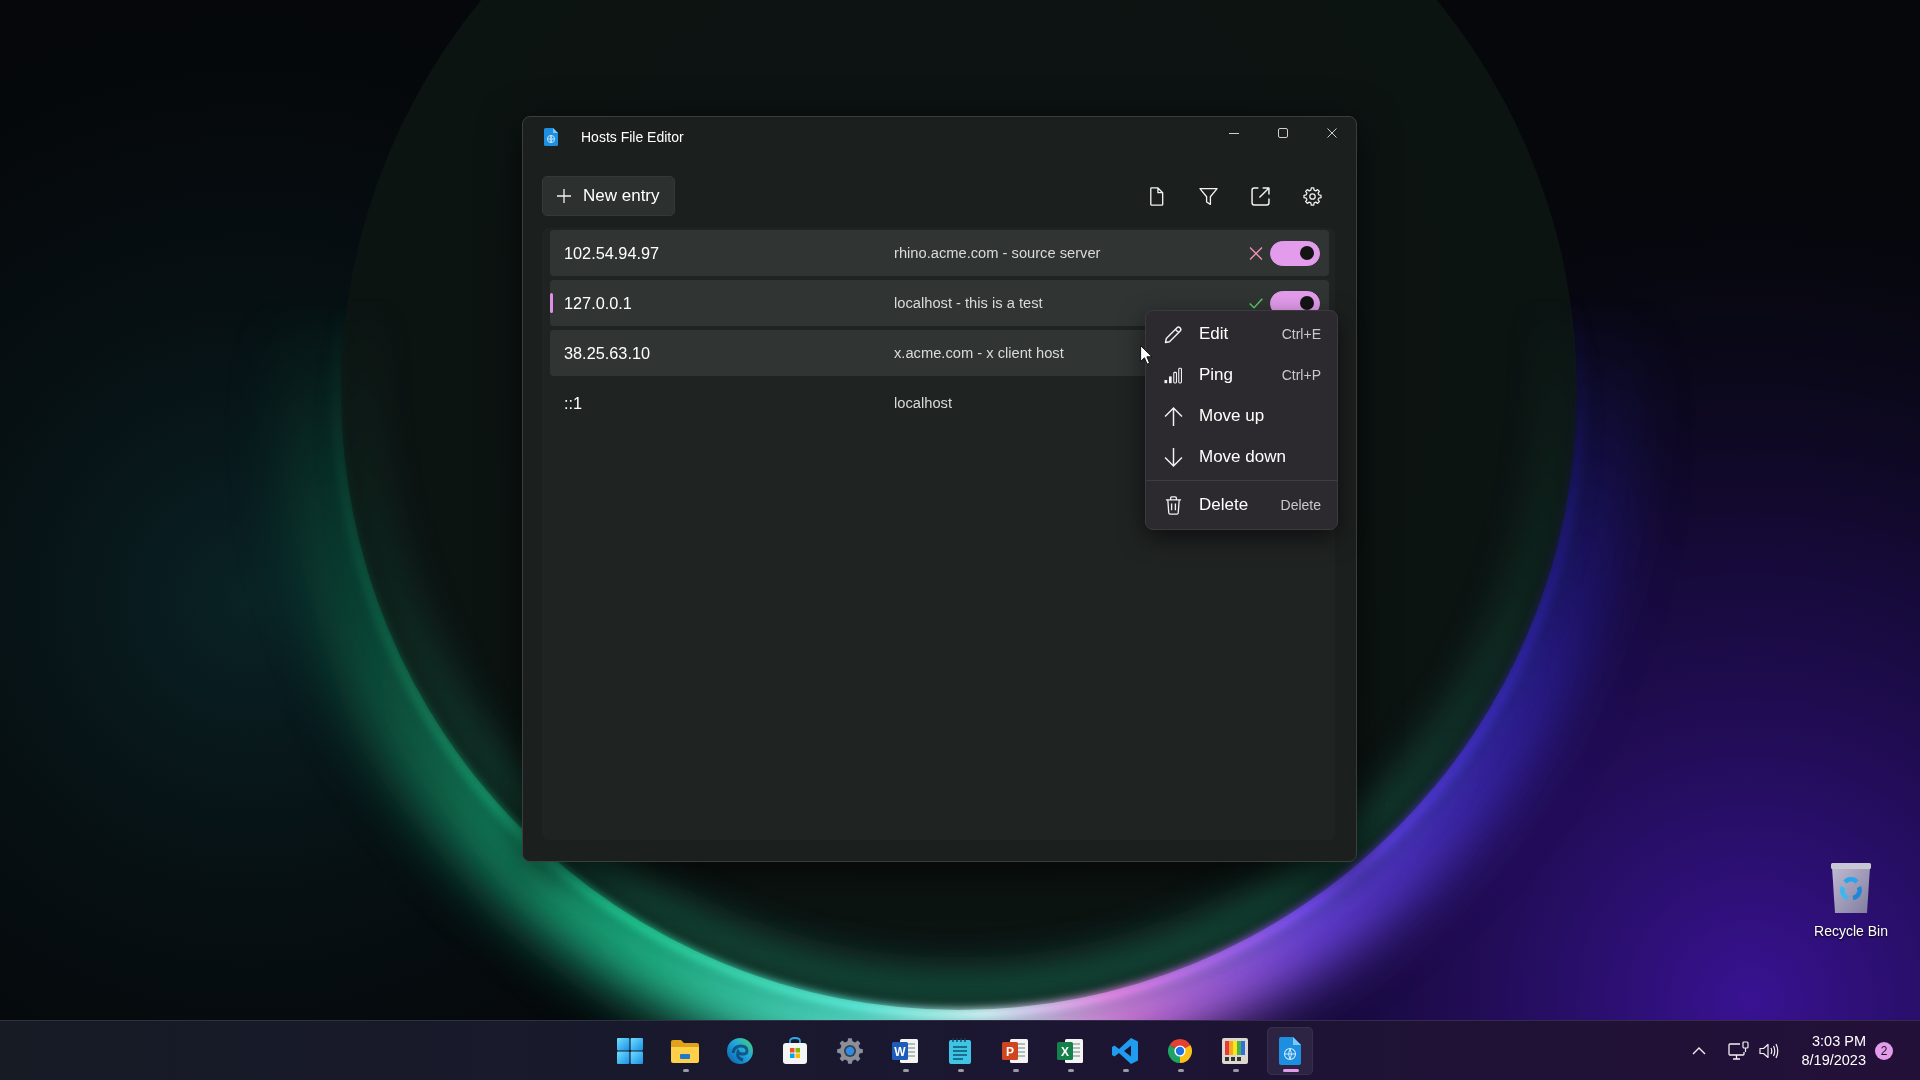 This screenshot has height=1080, width=1920. Describe the element at coordinates (607, 353) in the screenshot. I see `ip-address: 38.25.63.10` at that location.